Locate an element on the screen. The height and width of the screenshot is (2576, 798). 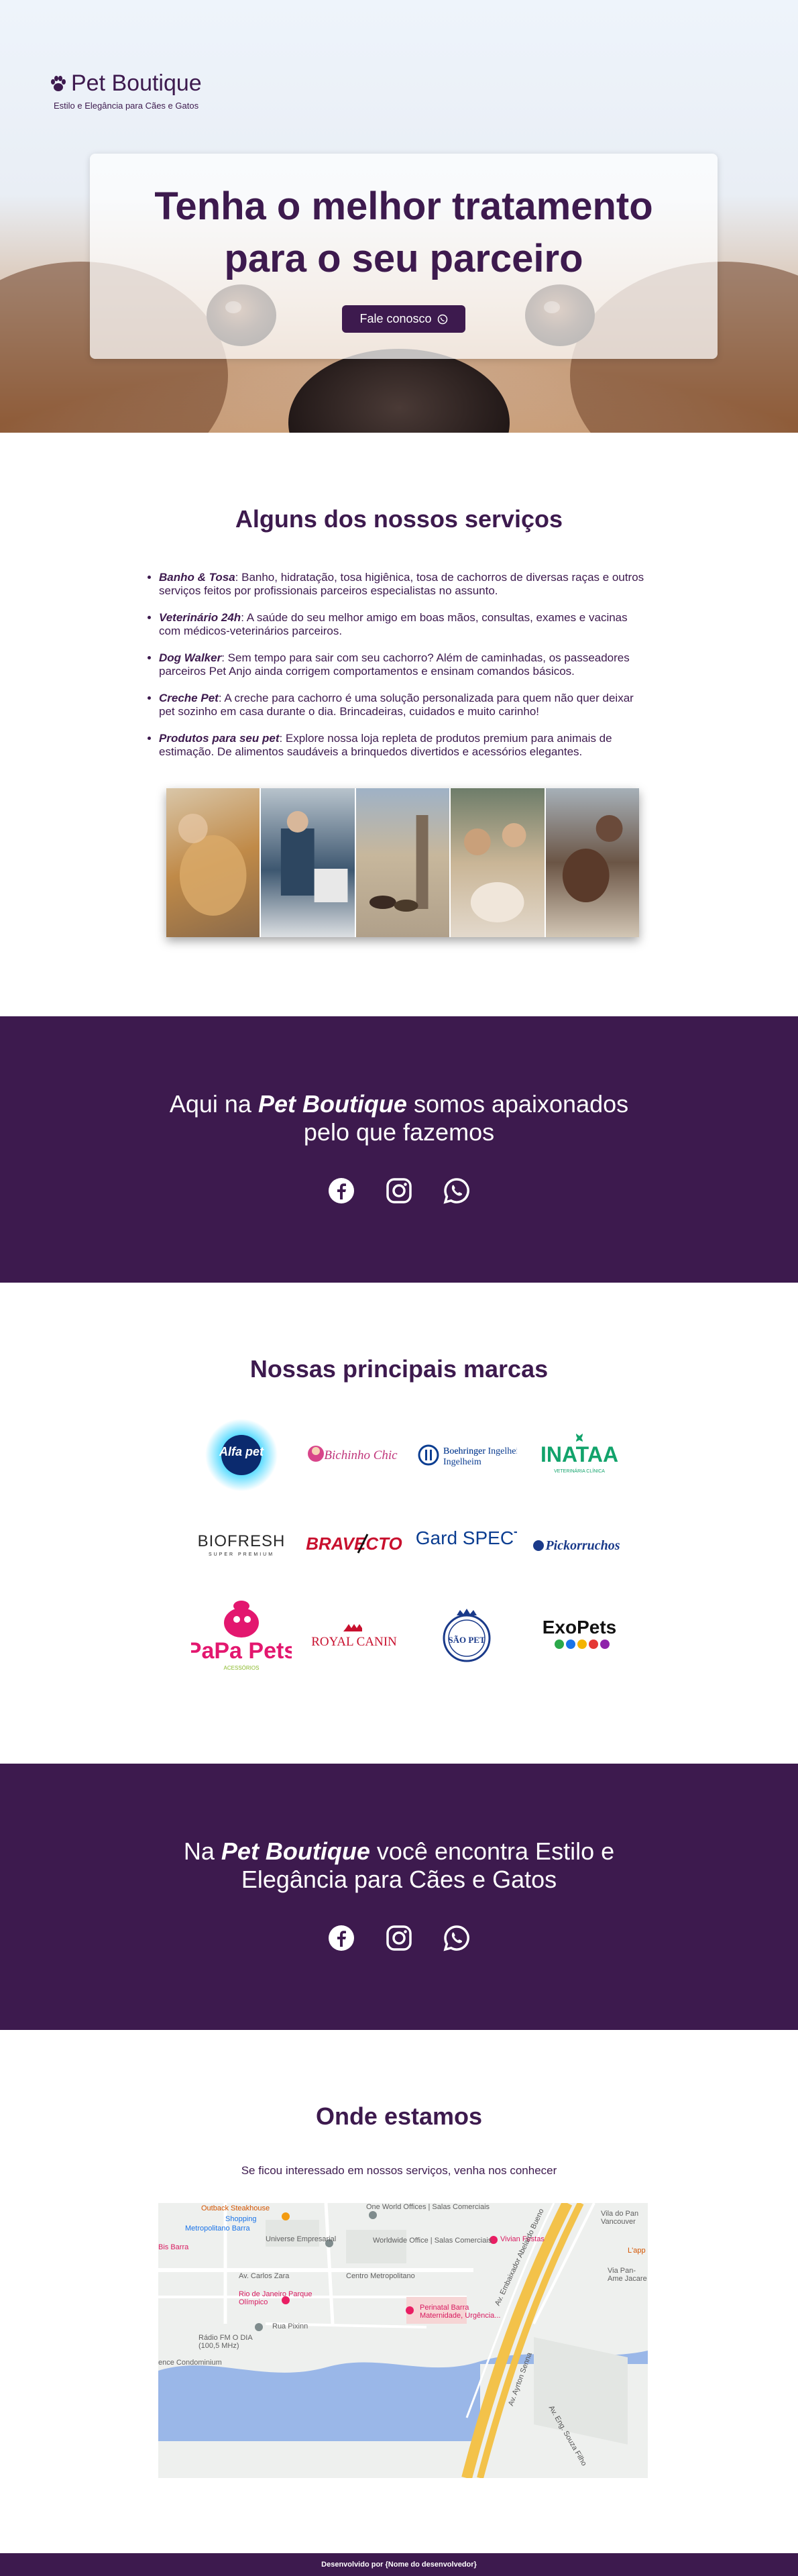
brand-logo-text: BIOFRESH is located at coordinates (242, 1541).